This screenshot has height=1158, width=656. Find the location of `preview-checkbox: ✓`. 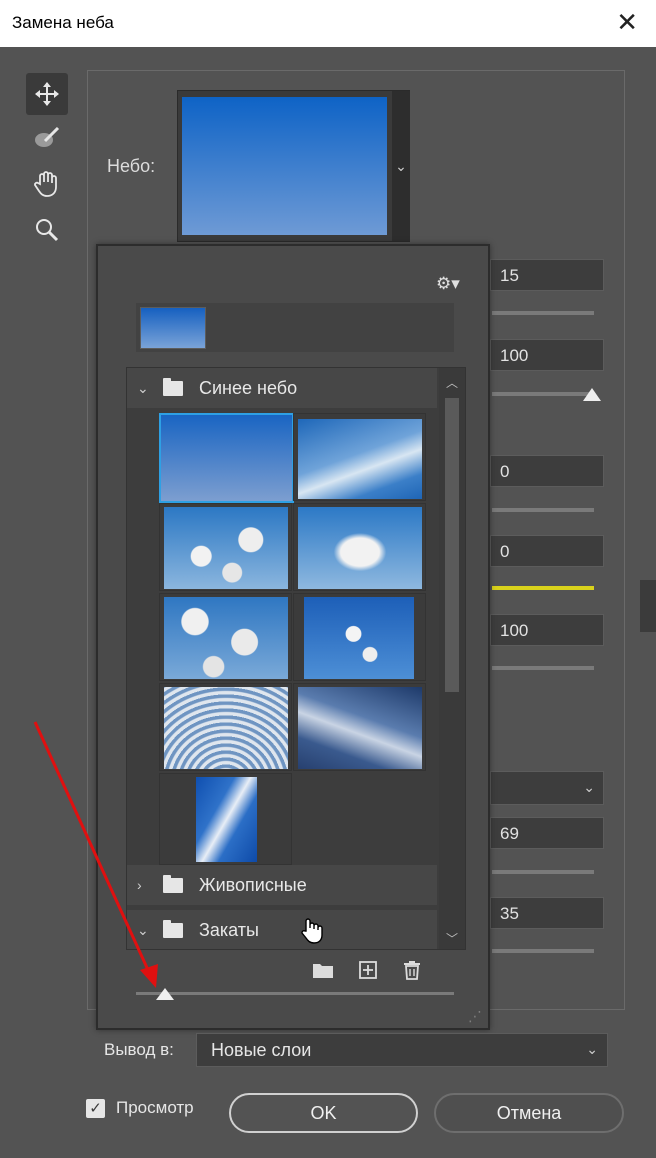

preview-checkbox: ✓ is located at coordinates (95, 1108).